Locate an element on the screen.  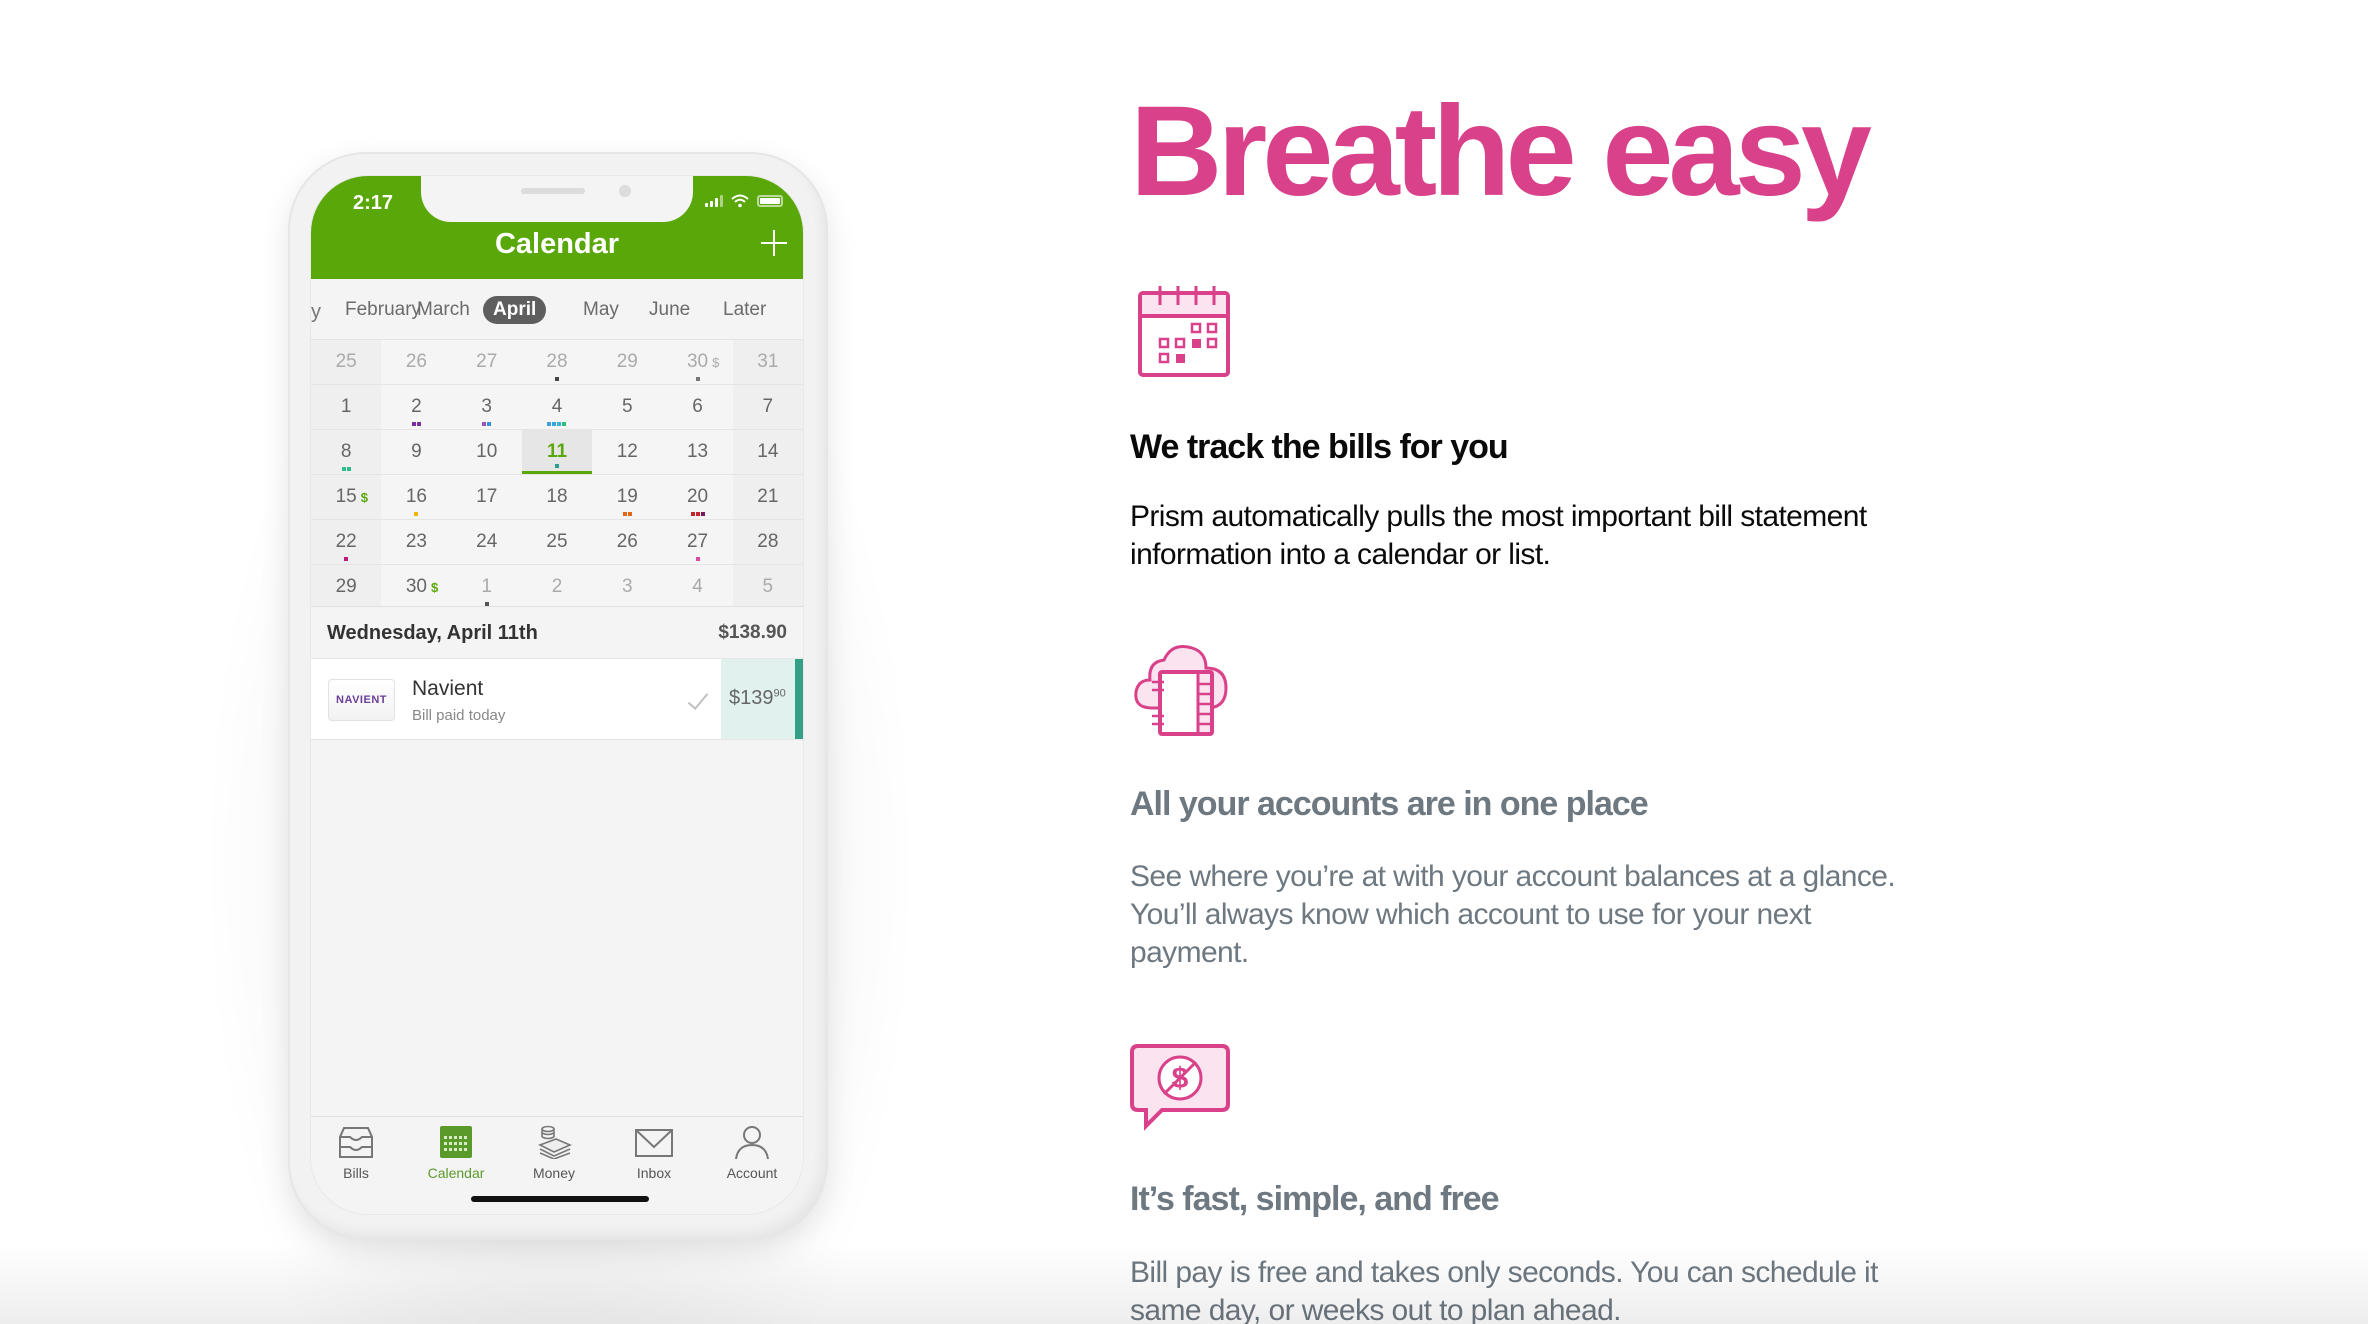
calendar-day: 10 is located at coordinates (486, 452).